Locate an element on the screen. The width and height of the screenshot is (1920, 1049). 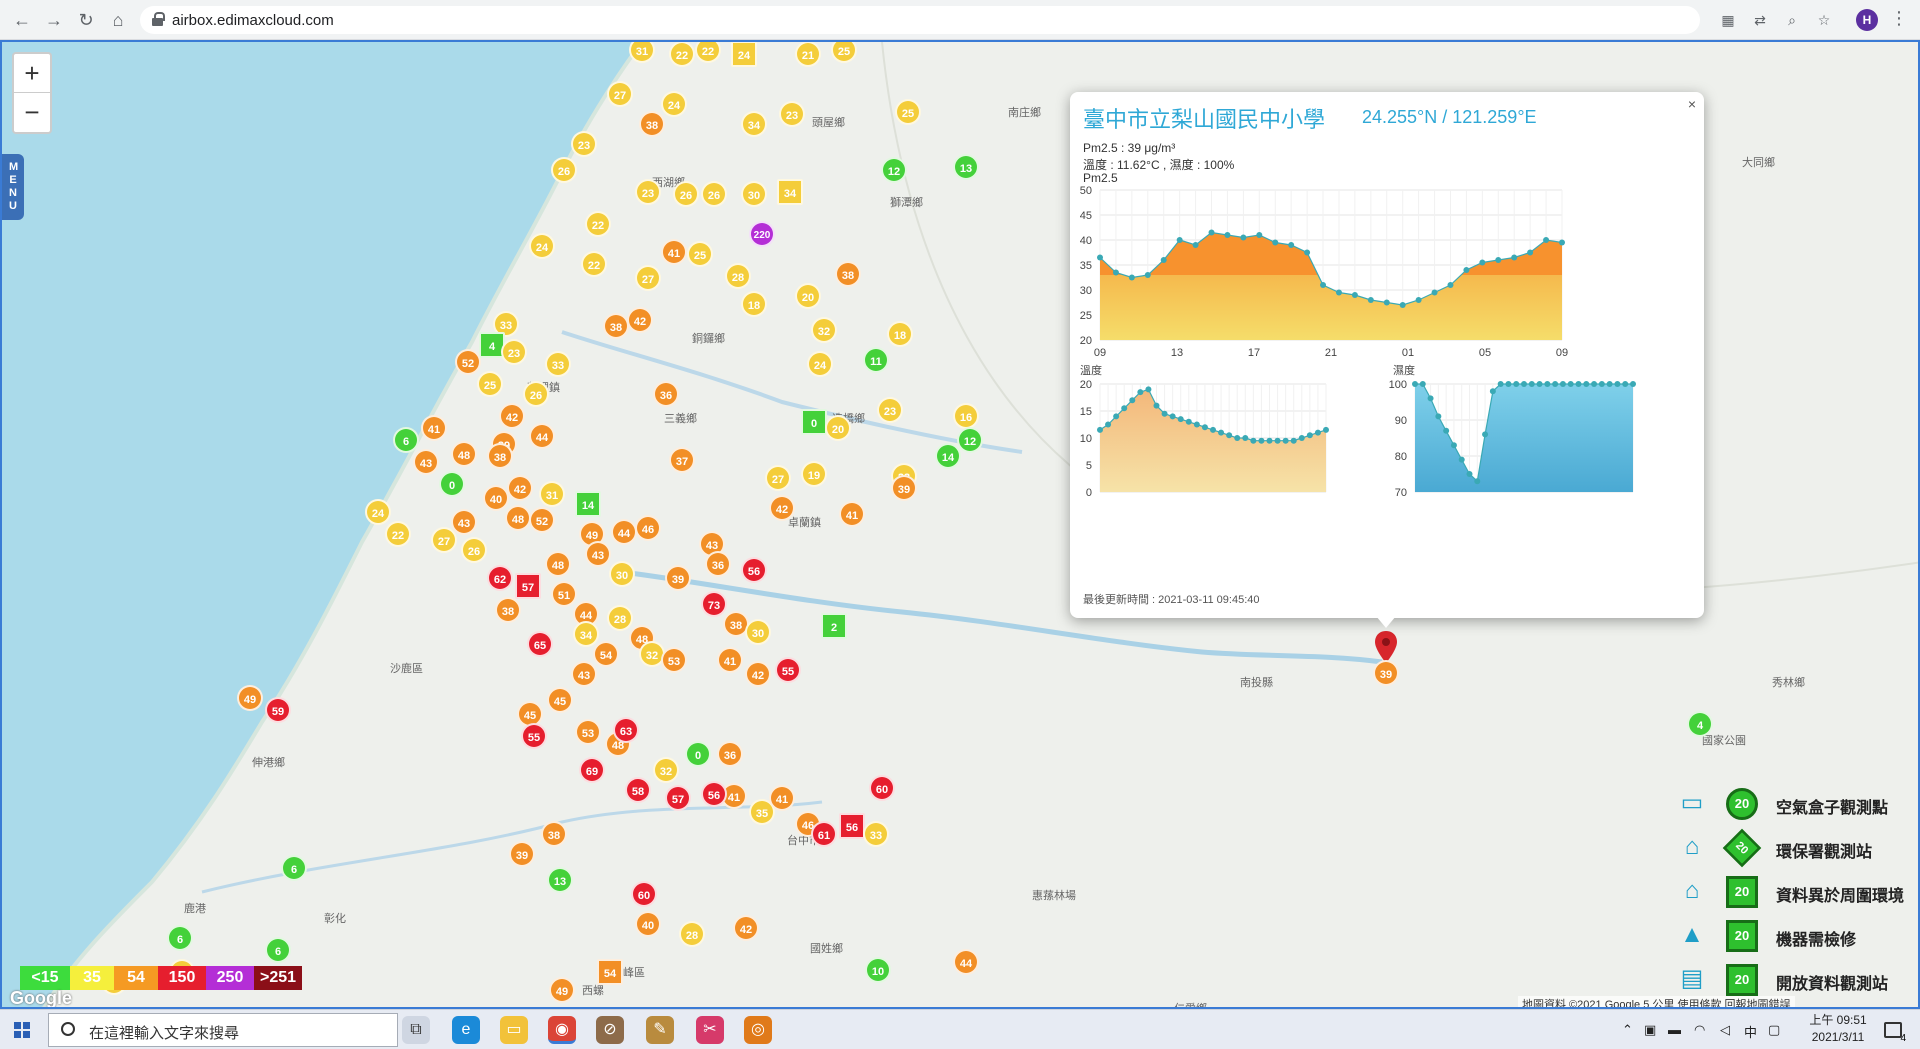
station-marker: 44 is located at coordinates (966, 962).